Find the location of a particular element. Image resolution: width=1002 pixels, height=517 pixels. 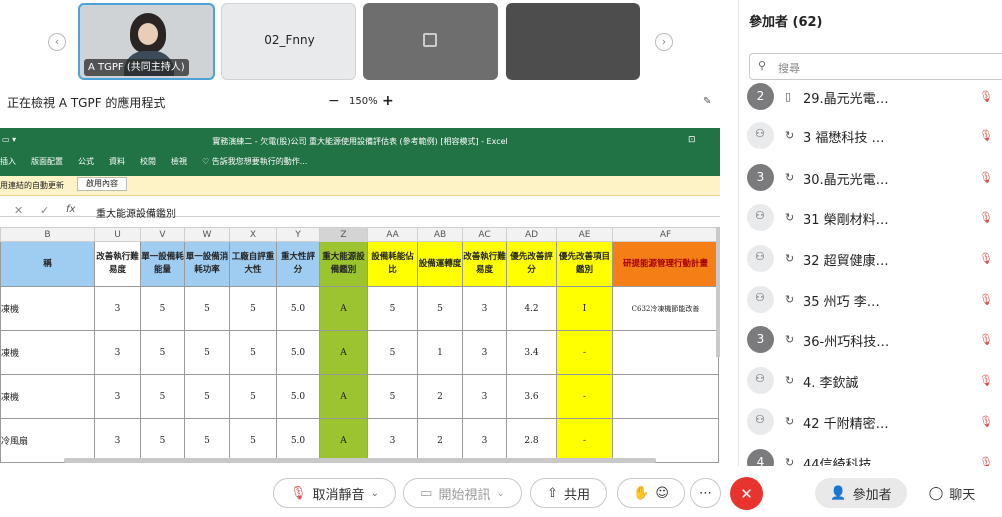

header-cell: 重大能源設備鑑別 is located at coordinates (343, 264).